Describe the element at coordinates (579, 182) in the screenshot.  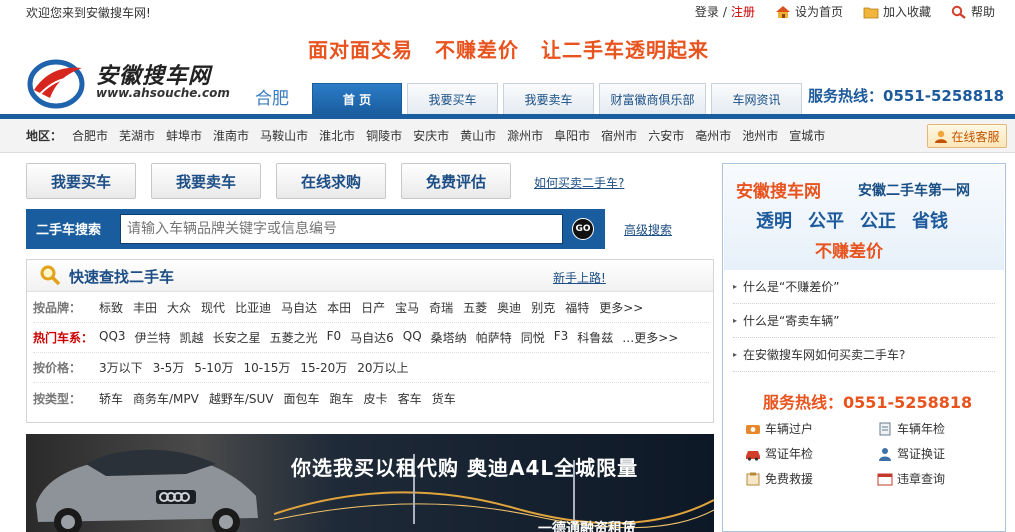
I see `howto-link: 如何买卖二手车?` at that location.